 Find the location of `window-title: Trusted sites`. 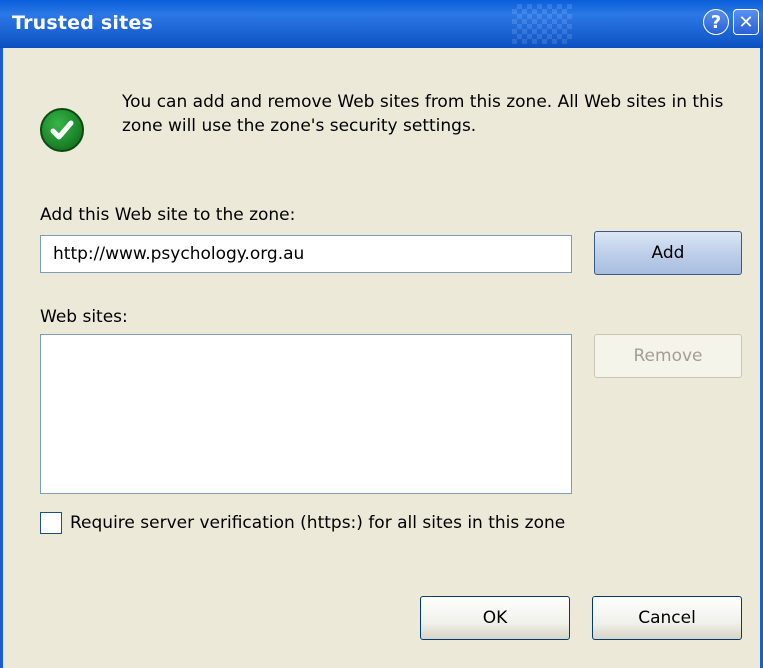

window-title: Trusted sites is located at coordinates (82, 23).